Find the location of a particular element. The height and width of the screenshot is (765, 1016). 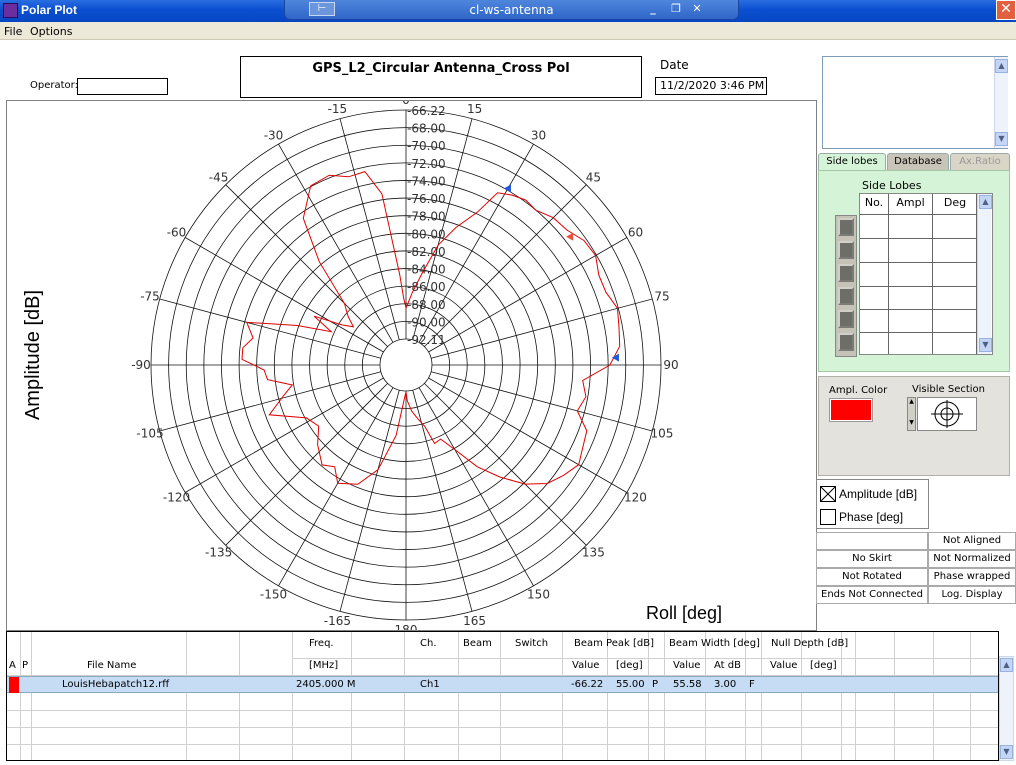

radial-tick-label: -92.11 is located at coordinates (426, 340).